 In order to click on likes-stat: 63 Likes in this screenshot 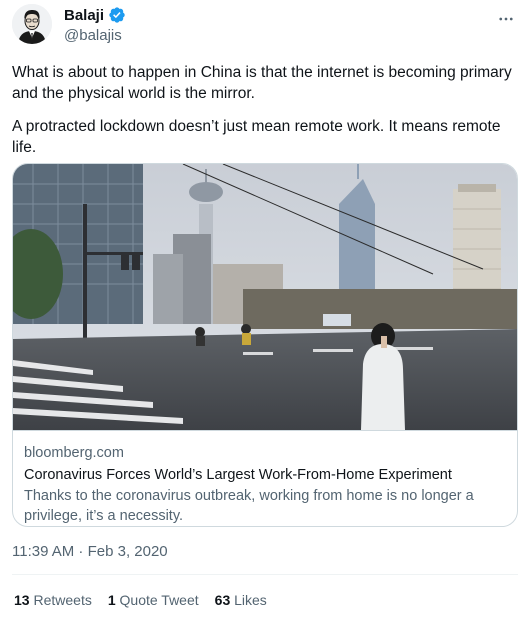, I will do `click(241, 600)`.